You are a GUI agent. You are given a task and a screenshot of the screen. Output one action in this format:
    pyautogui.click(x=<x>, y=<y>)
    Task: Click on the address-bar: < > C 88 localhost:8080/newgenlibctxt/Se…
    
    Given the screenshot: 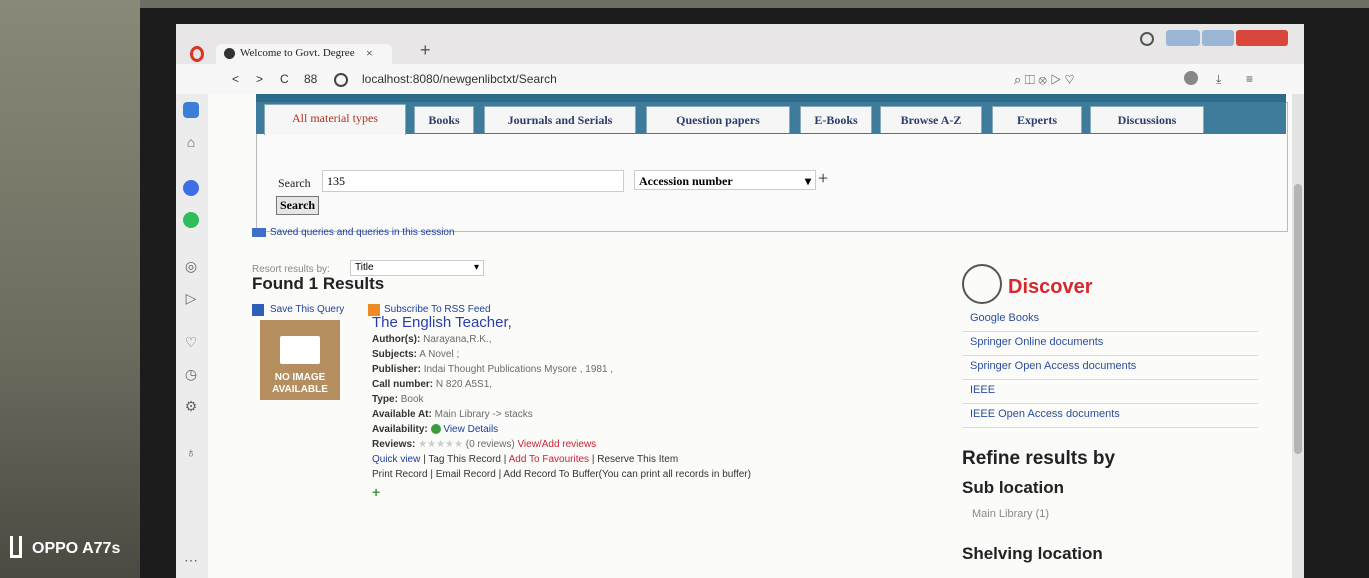 What is the action you would take?
    pyautogui.click(x=740, y=79)
    